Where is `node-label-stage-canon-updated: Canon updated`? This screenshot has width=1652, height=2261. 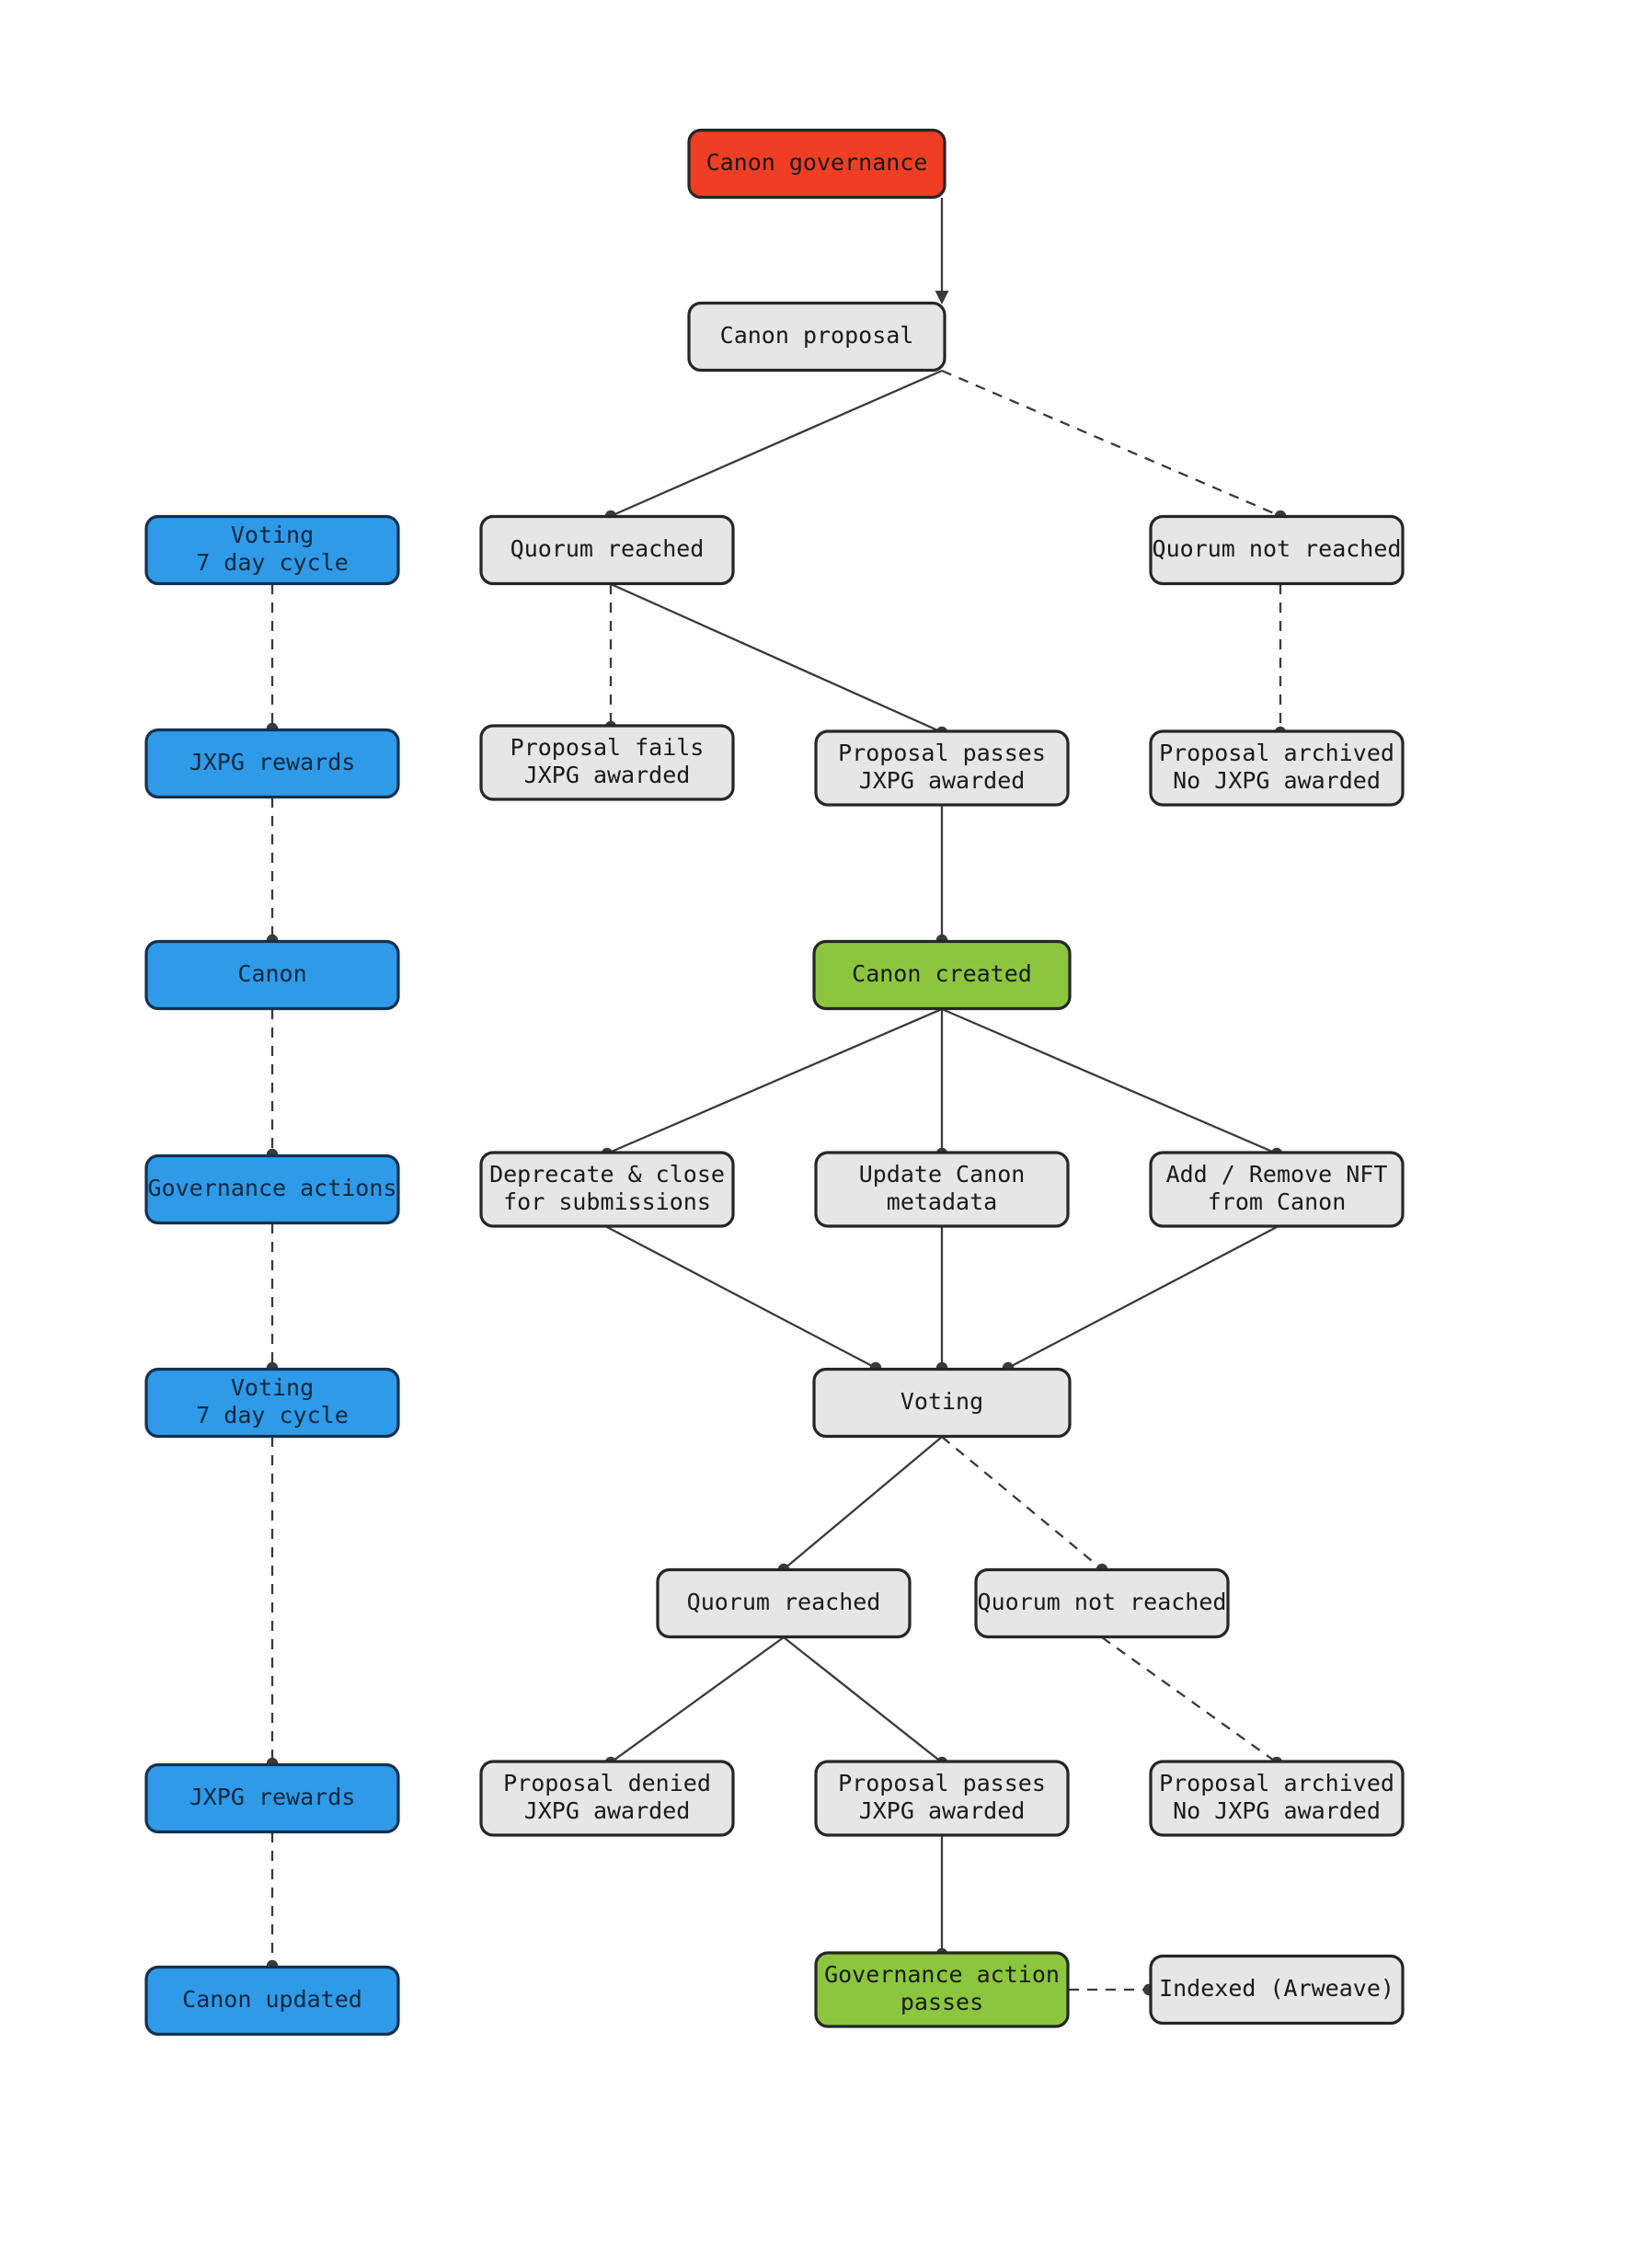
node-label-stage-canon-updated: Canon updated is located at coordinates (272, 1999).